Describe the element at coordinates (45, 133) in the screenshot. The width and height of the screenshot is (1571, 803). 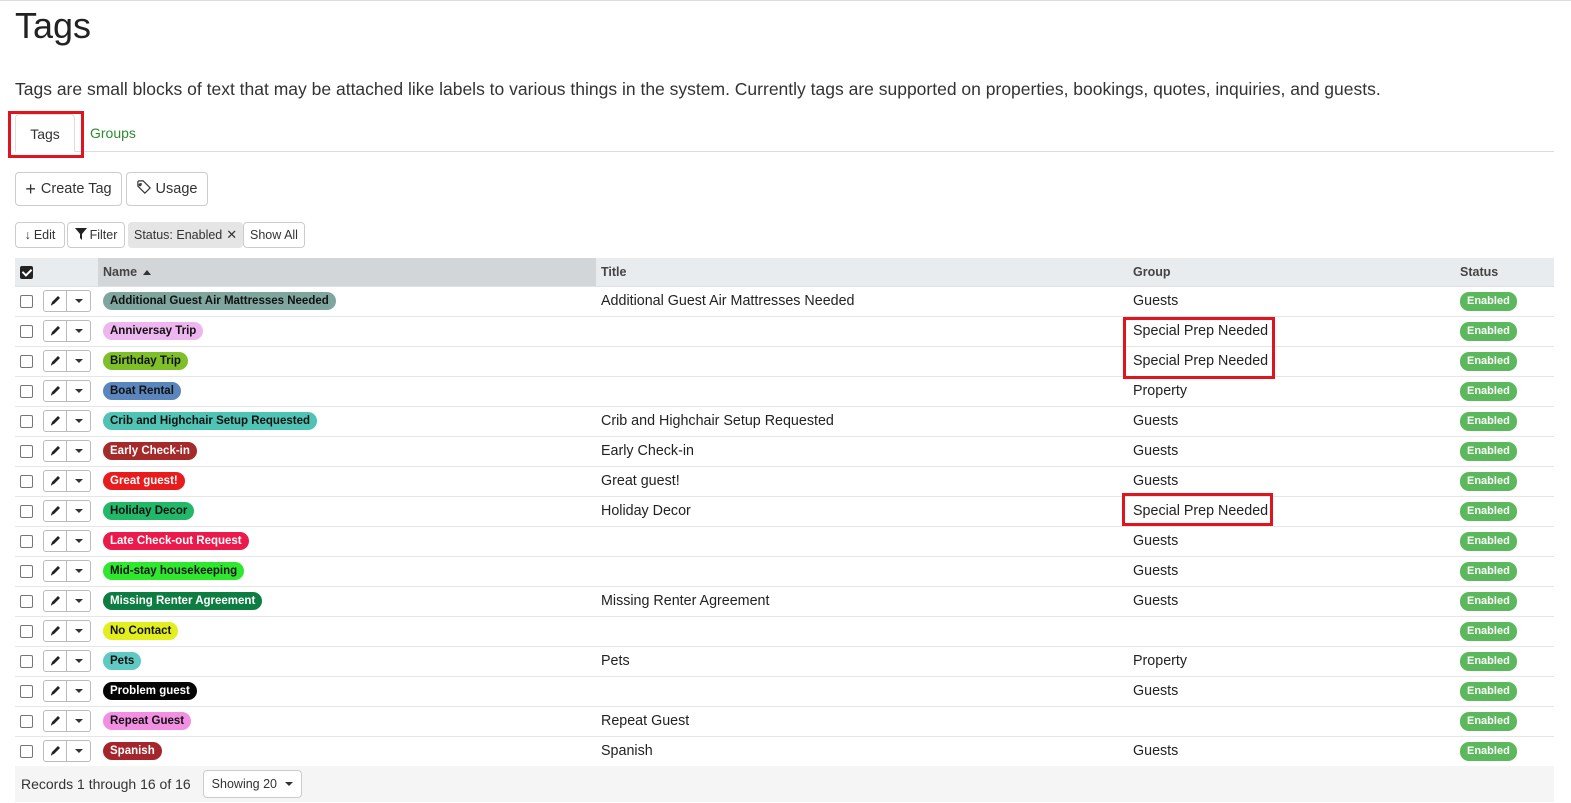
I see `tab-tags: Tags` at that location.